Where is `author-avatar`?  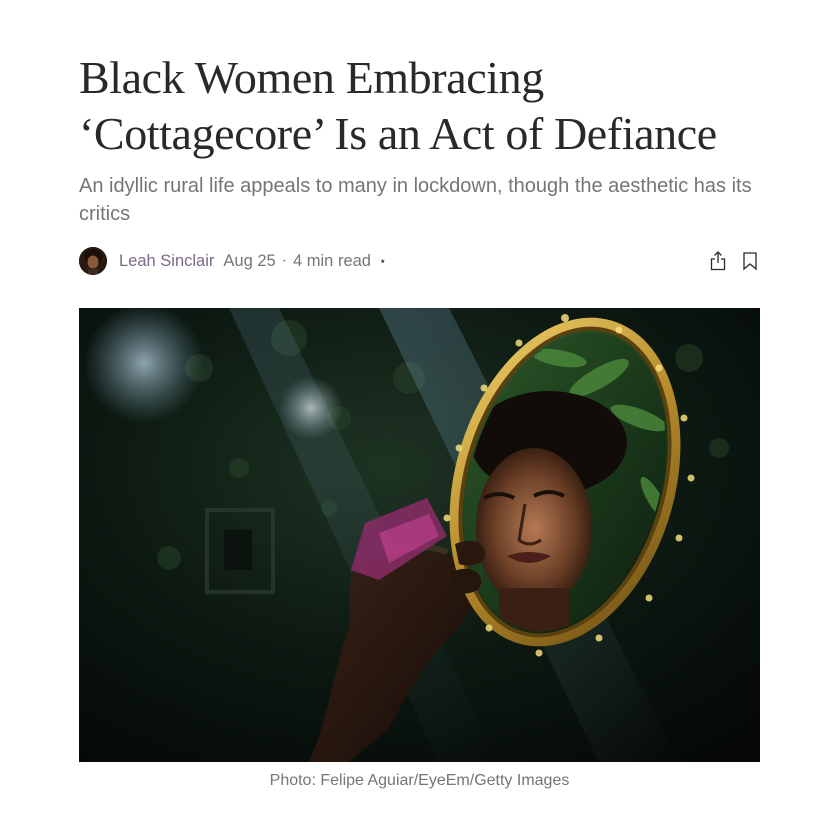 author-avatar is located at coordinates (93, 261).